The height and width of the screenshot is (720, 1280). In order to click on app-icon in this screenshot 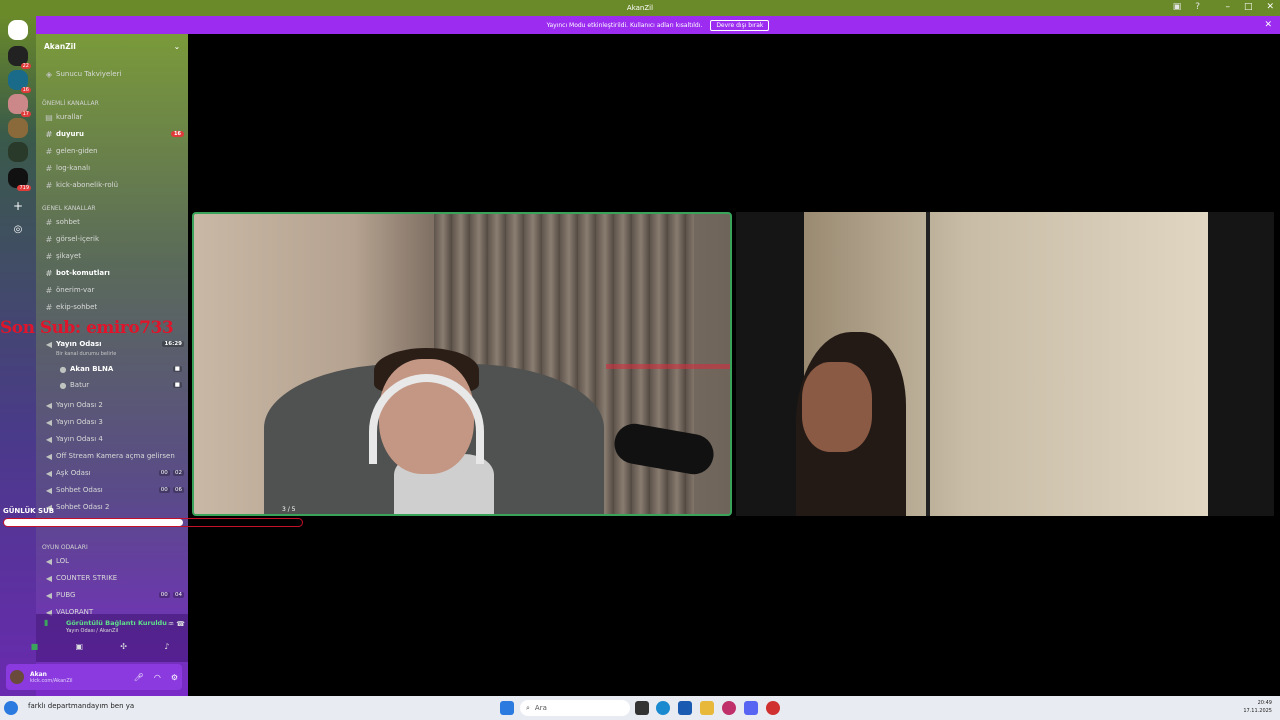, I will do `click(773, 708)`.